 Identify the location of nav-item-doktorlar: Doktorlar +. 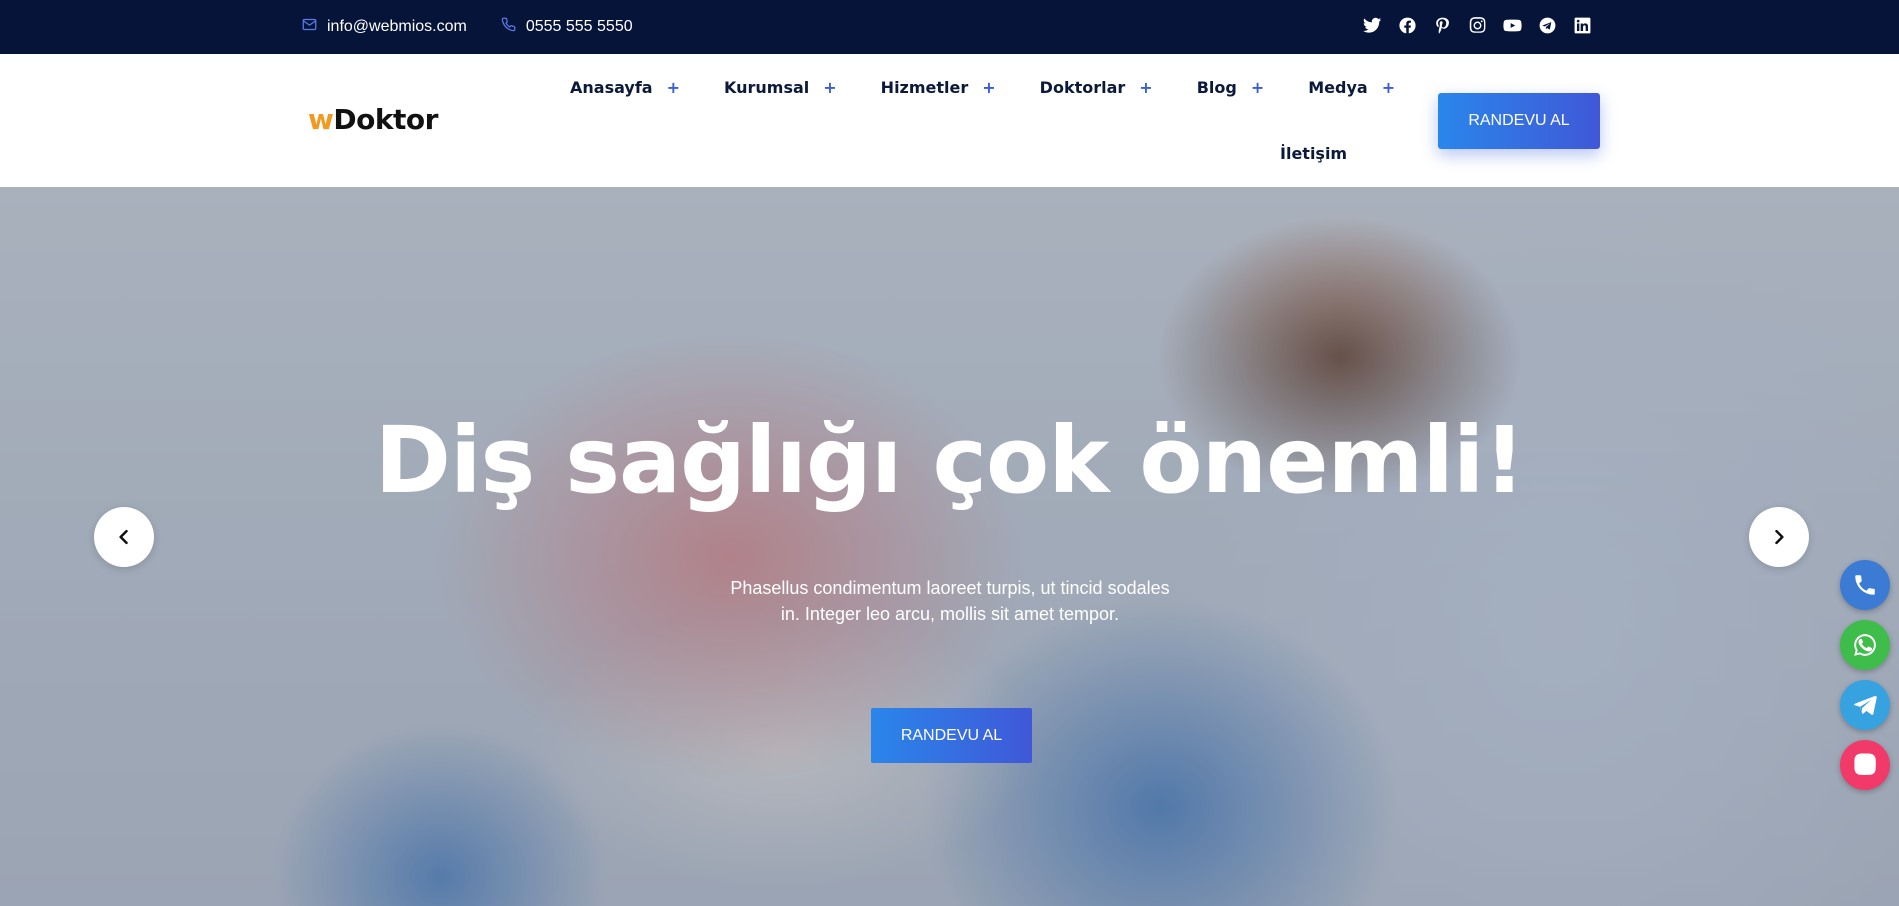
(1096, 87).